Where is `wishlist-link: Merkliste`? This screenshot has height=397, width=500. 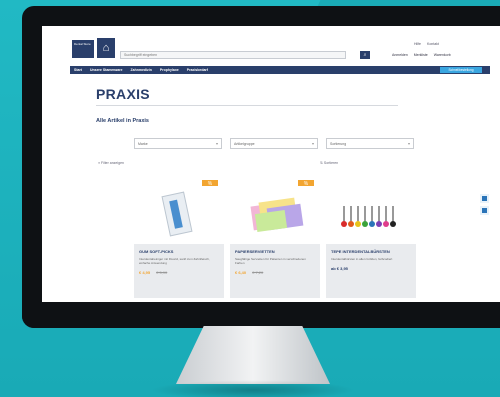 wishlist-link: Merkliste is located at coordinates (421, 55).